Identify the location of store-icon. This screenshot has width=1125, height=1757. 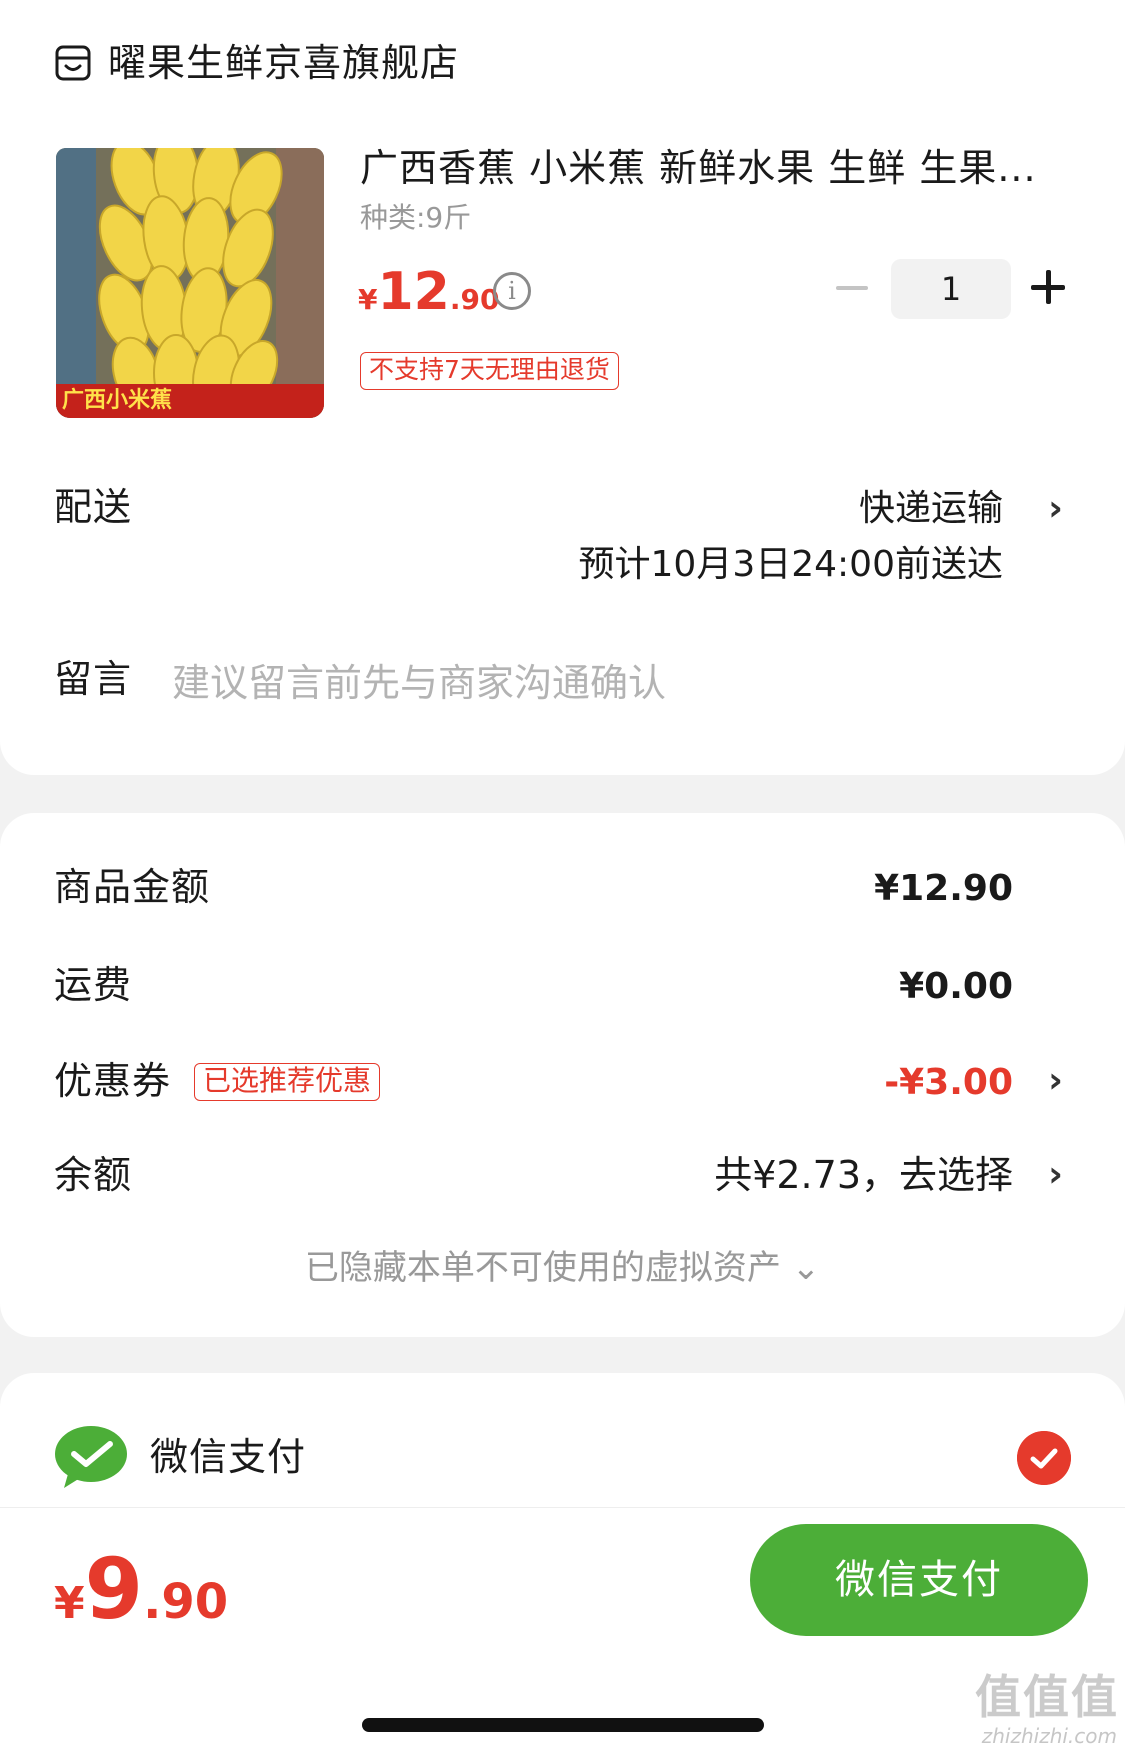
(73, 63).